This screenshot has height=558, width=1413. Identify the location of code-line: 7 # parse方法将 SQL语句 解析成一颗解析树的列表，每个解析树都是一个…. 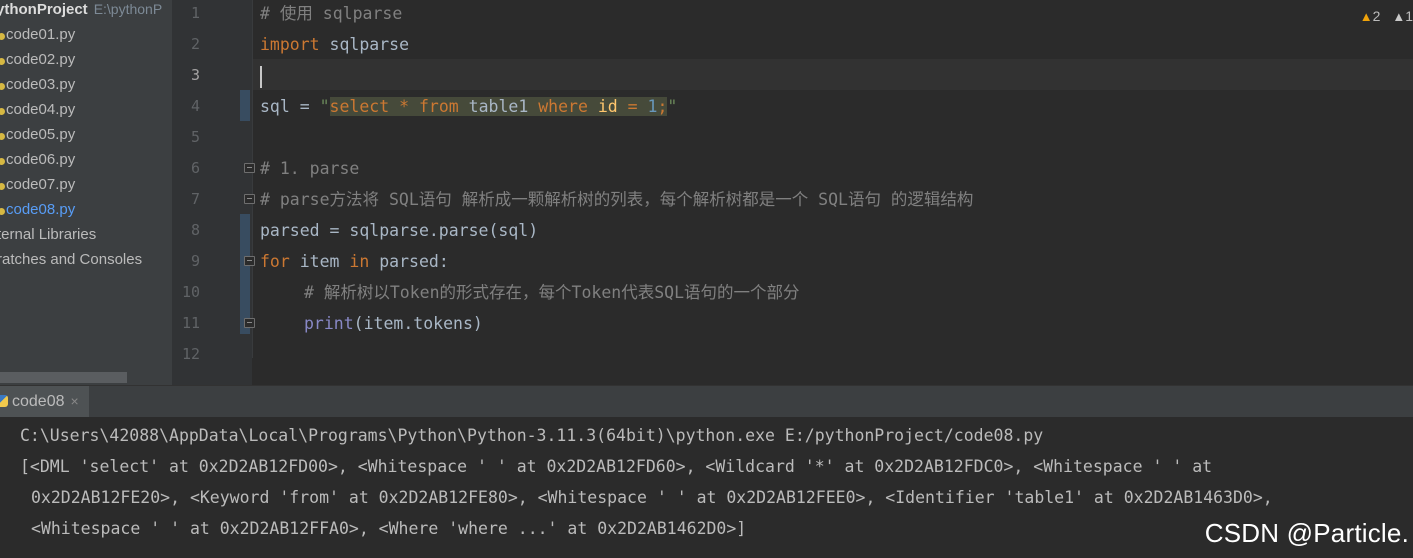
(792, 199).